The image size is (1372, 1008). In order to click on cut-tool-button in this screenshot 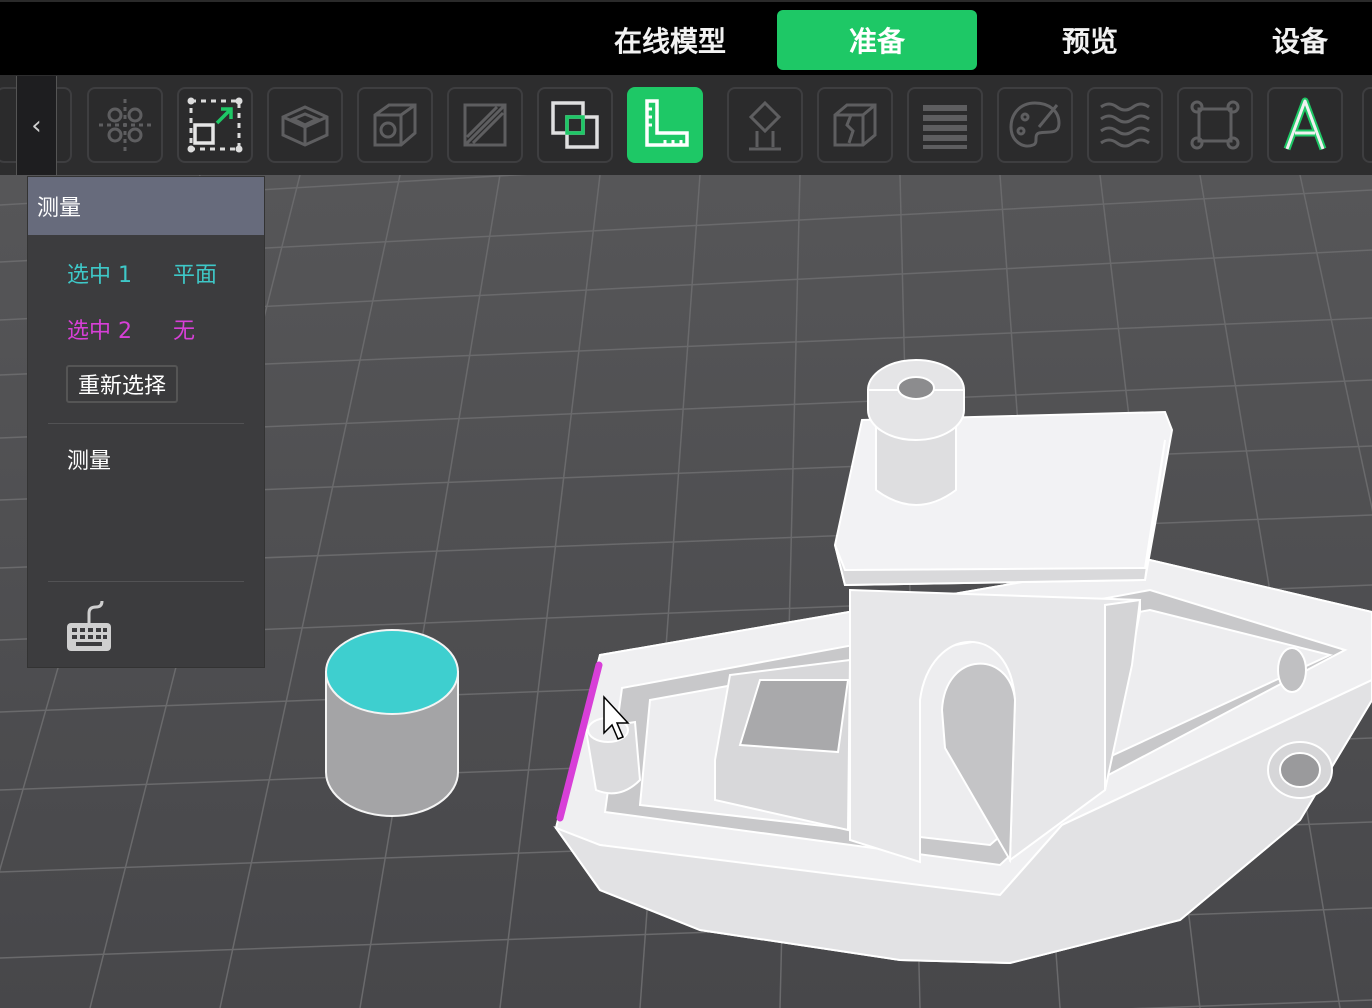, I will do `click(485, 125)`.